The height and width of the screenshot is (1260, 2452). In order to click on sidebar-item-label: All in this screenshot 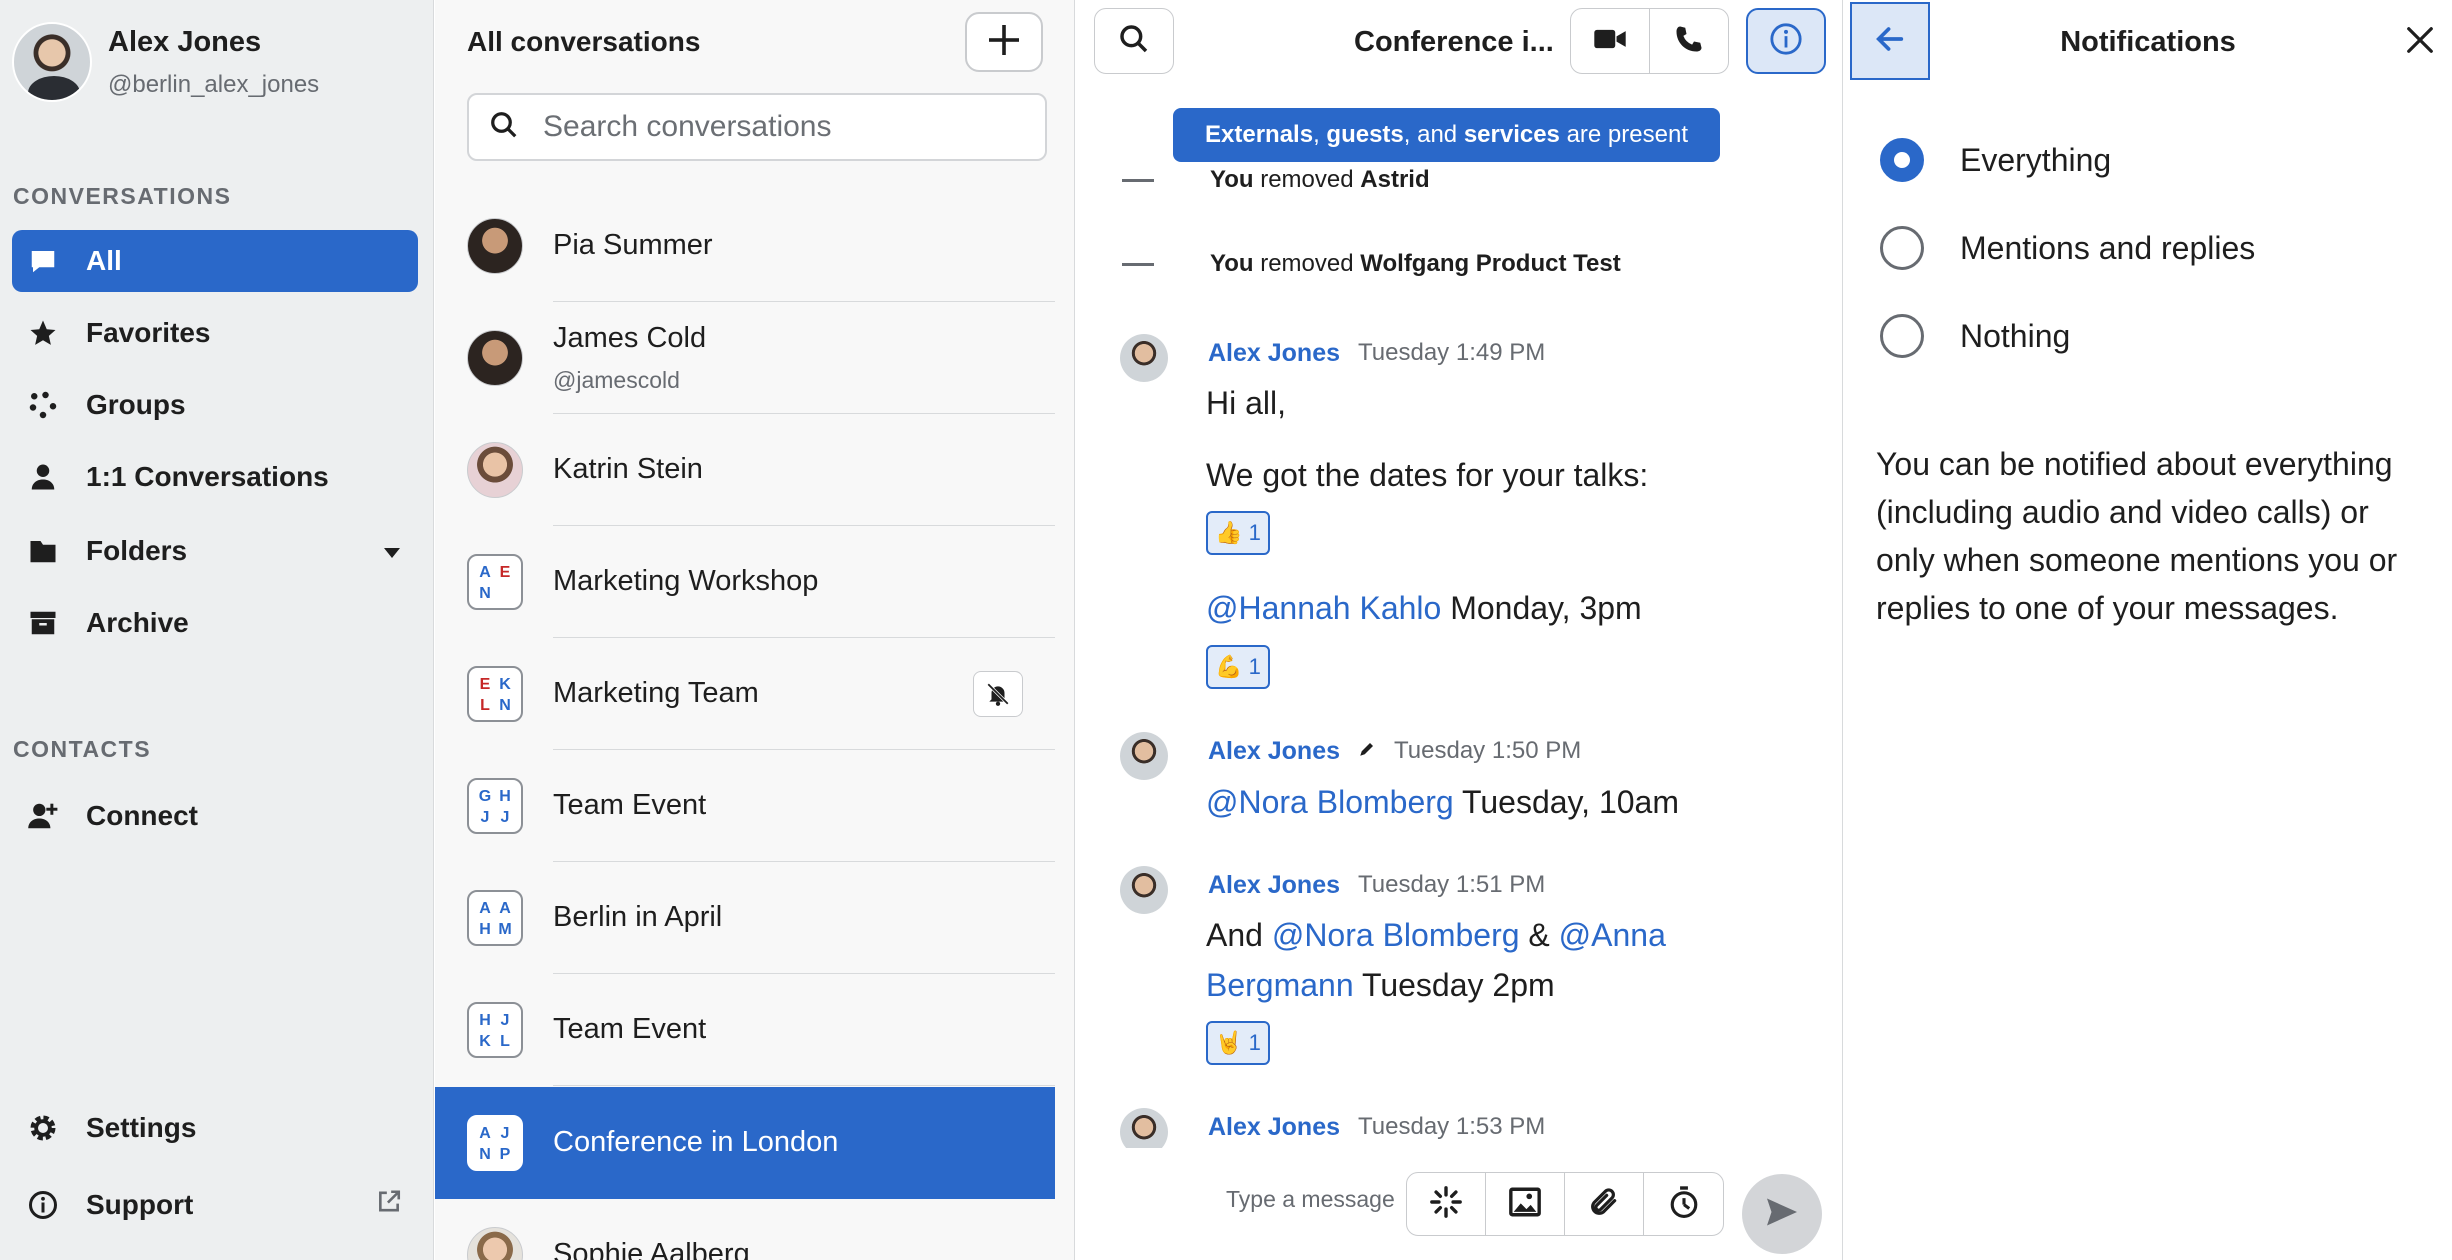, I will do `click(104, 260)`.